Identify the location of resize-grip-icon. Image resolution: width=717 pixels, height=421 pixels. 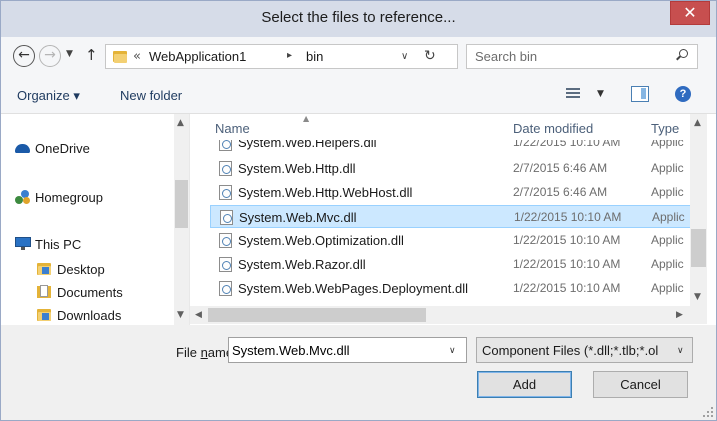
(708, 412).